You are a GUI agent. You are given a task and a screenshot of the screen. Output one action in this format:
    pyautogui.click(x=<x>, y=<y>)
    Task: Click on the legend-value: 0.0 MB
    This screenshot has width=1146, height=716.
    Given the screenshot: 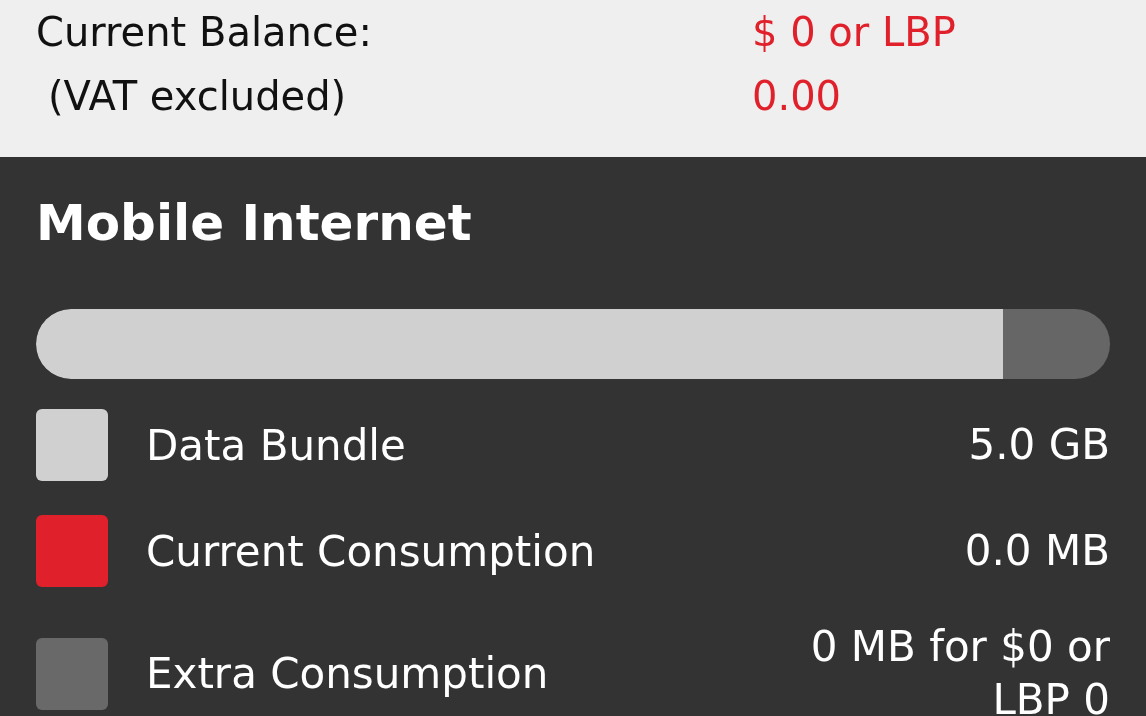 What is the action you would take?
    pyautogui.click(x=1036, y=550)
    